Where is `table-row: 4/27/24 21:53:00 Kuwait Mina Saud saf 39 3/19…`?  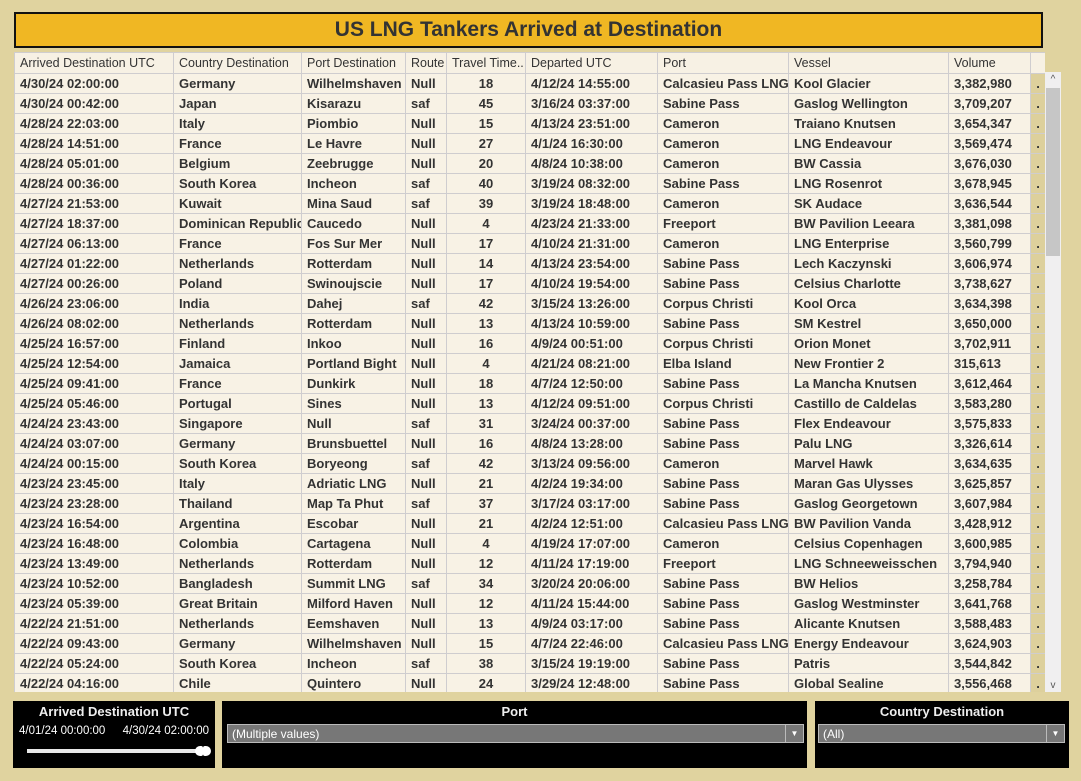
table-row: 4/27/24 21:53:00 Kuwait Mina Saud saf 39 3/19… is located at coordinates (529, 203).